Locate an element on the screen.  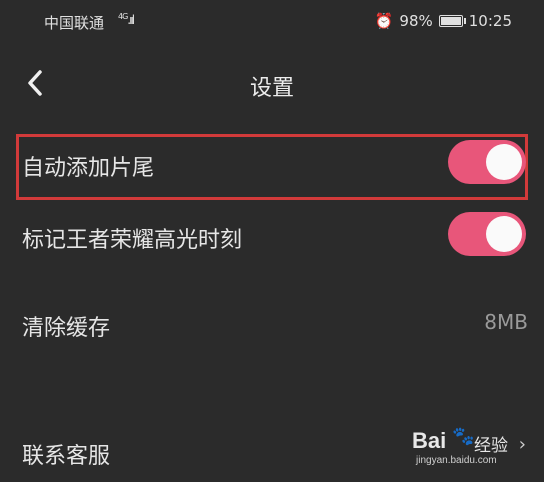
nav-bar: 设置 is located at coordinates (272, 83).